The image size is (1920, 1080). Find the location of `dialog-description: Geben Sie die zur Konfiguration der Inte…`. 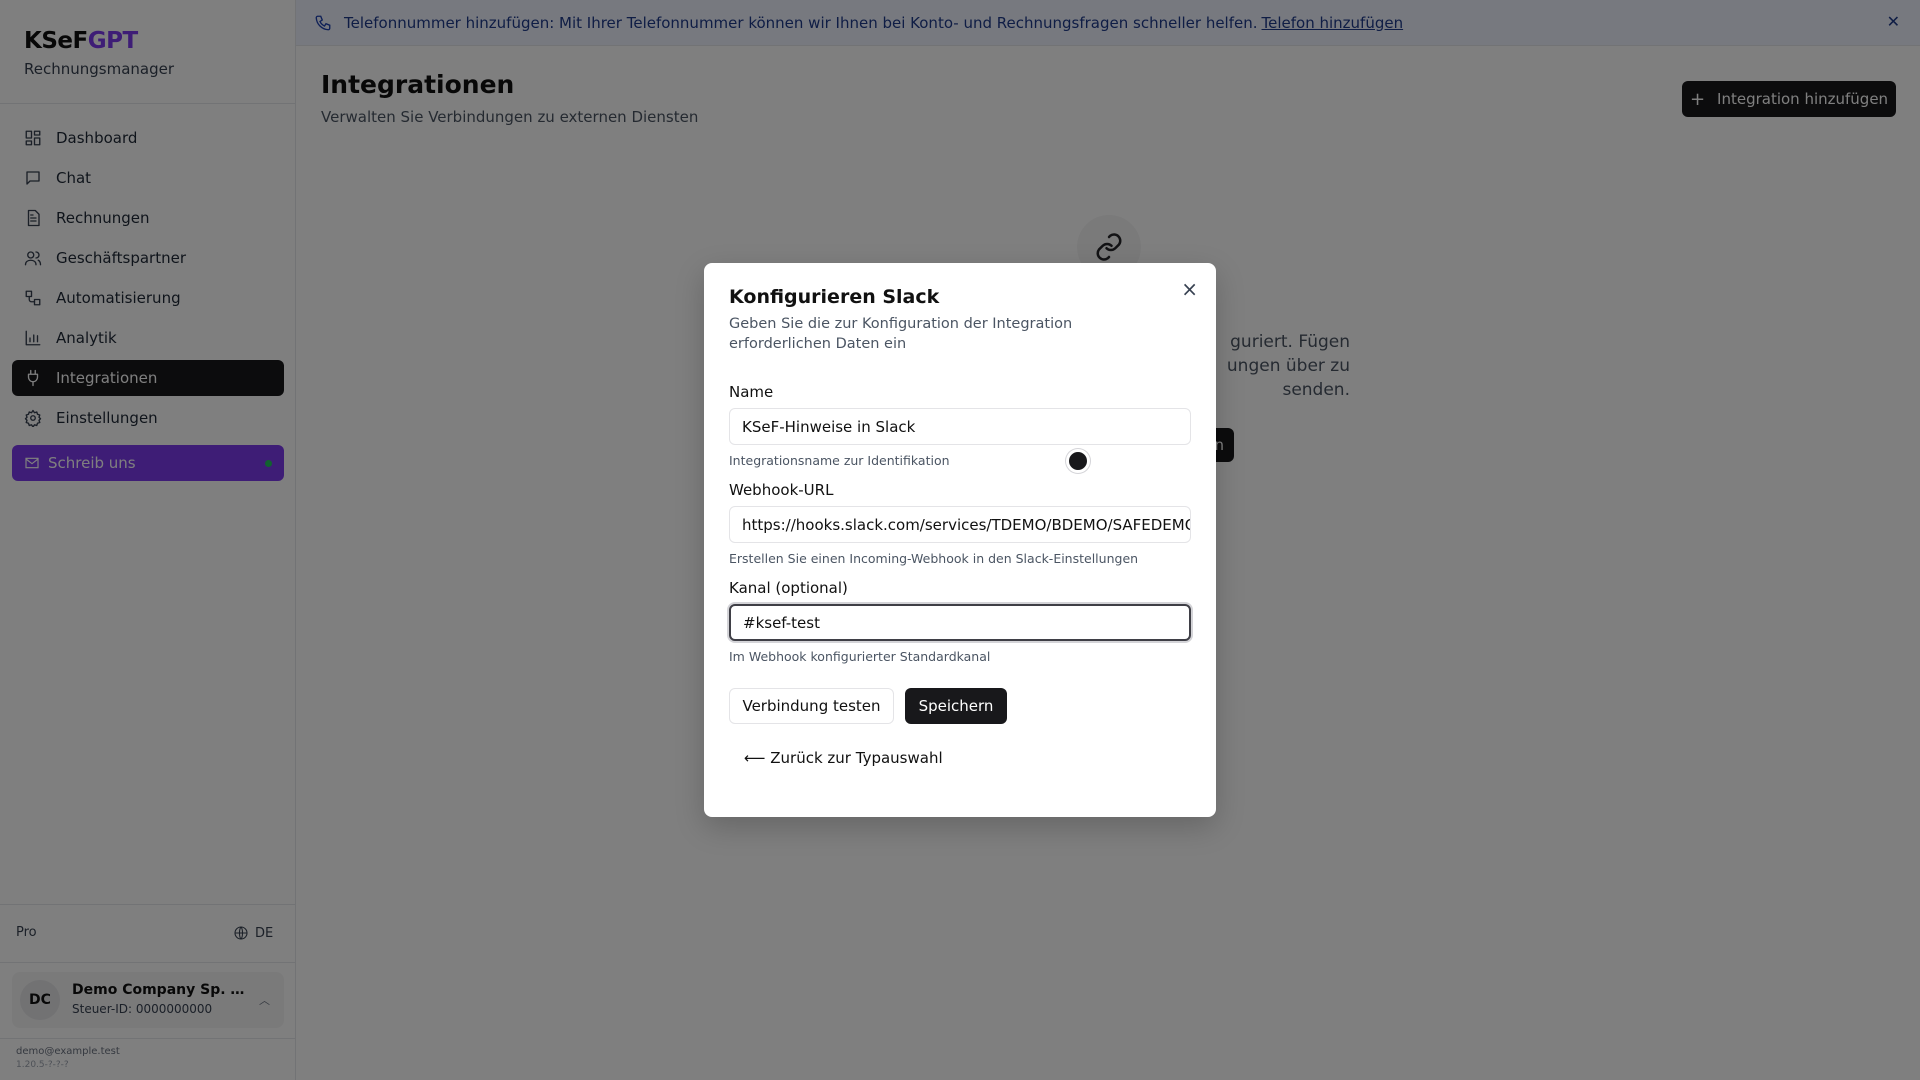

dialog-description: Geben Sie die zur Konfiguration der Inte… is located at coordinates (901, 334).